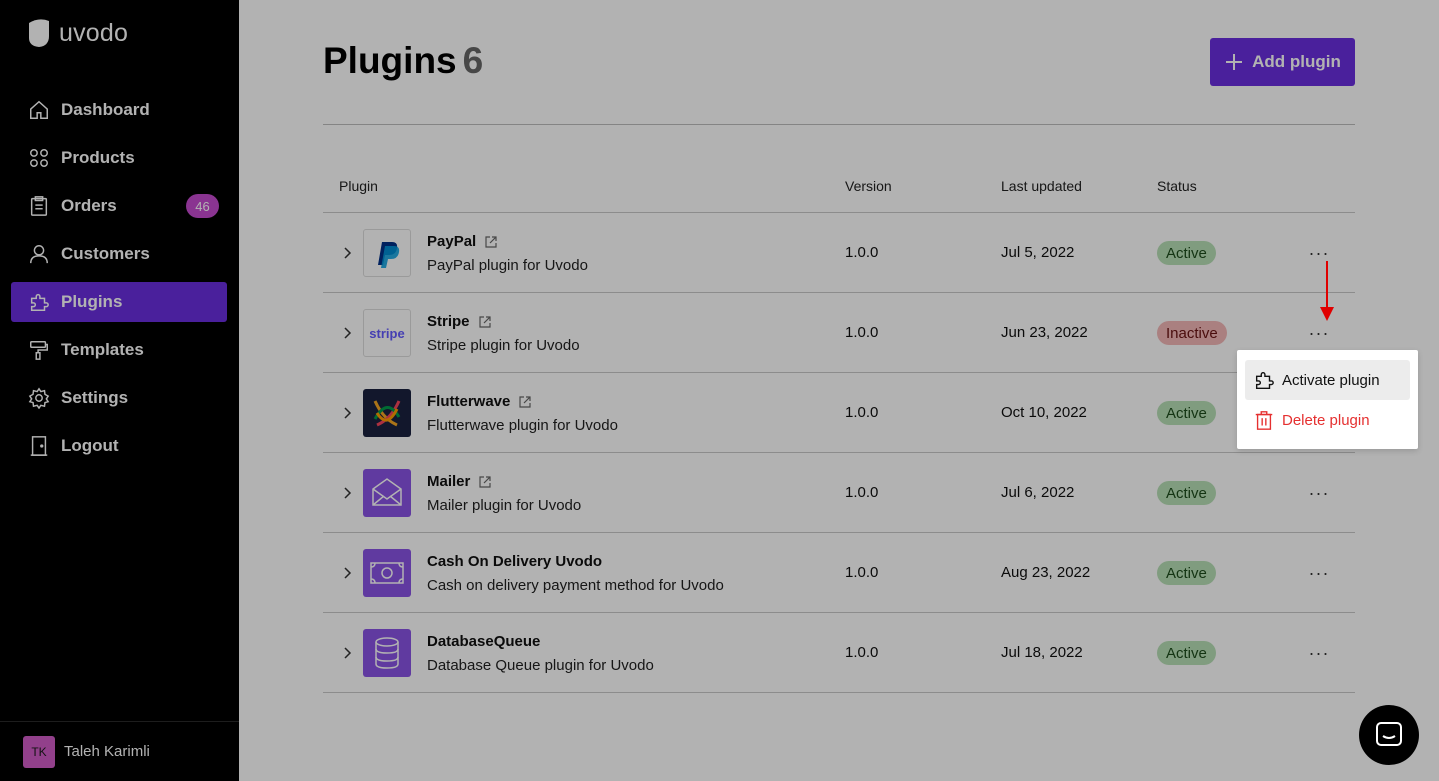 The width and height of the screenshot is (1439, 781). I want to click on add-plugin-button: Add plugin, so click(1282, 62).